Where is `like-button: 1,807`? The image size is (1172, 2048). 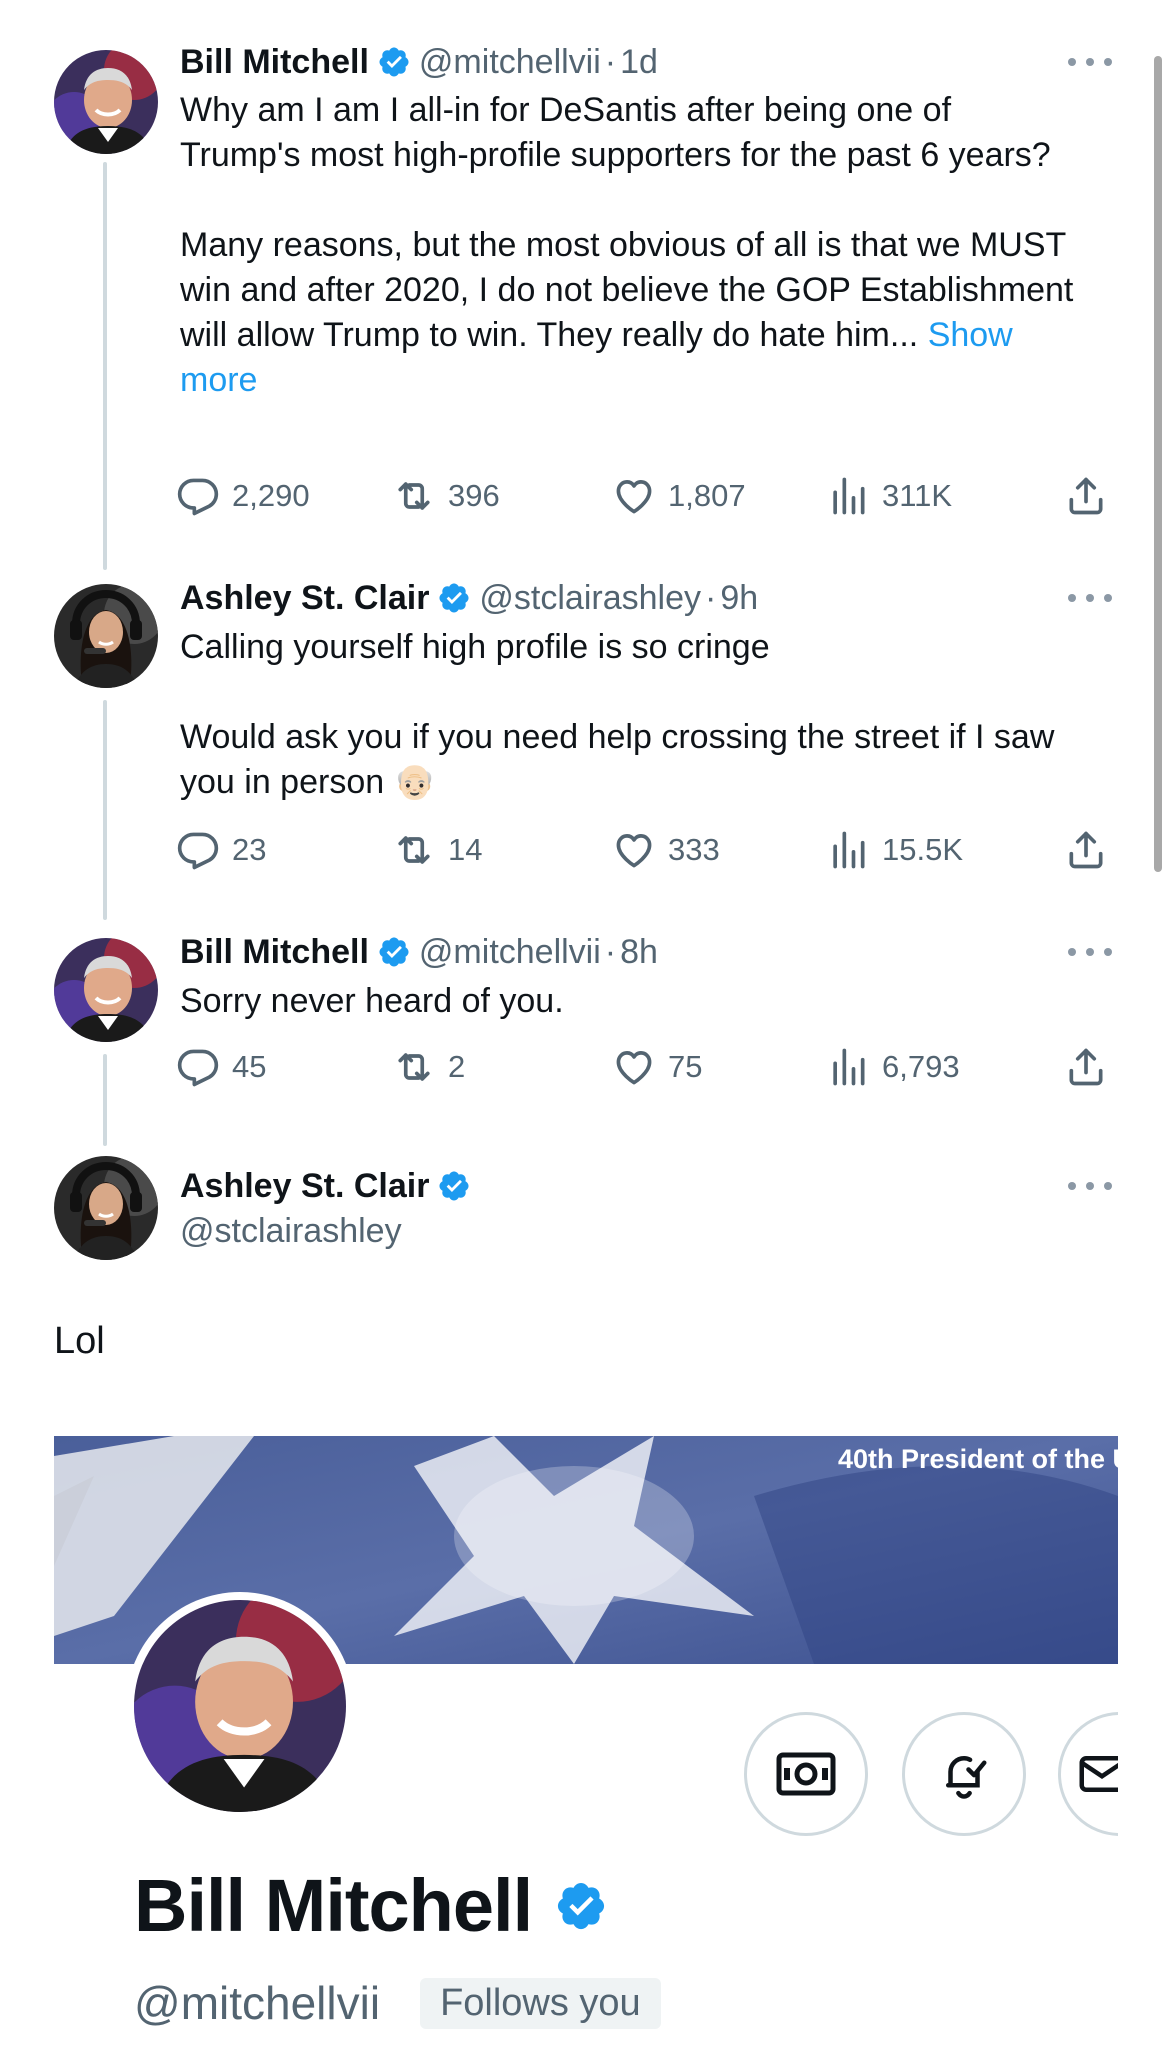 like-button: 1,807 is located at coordinates (679, 496).